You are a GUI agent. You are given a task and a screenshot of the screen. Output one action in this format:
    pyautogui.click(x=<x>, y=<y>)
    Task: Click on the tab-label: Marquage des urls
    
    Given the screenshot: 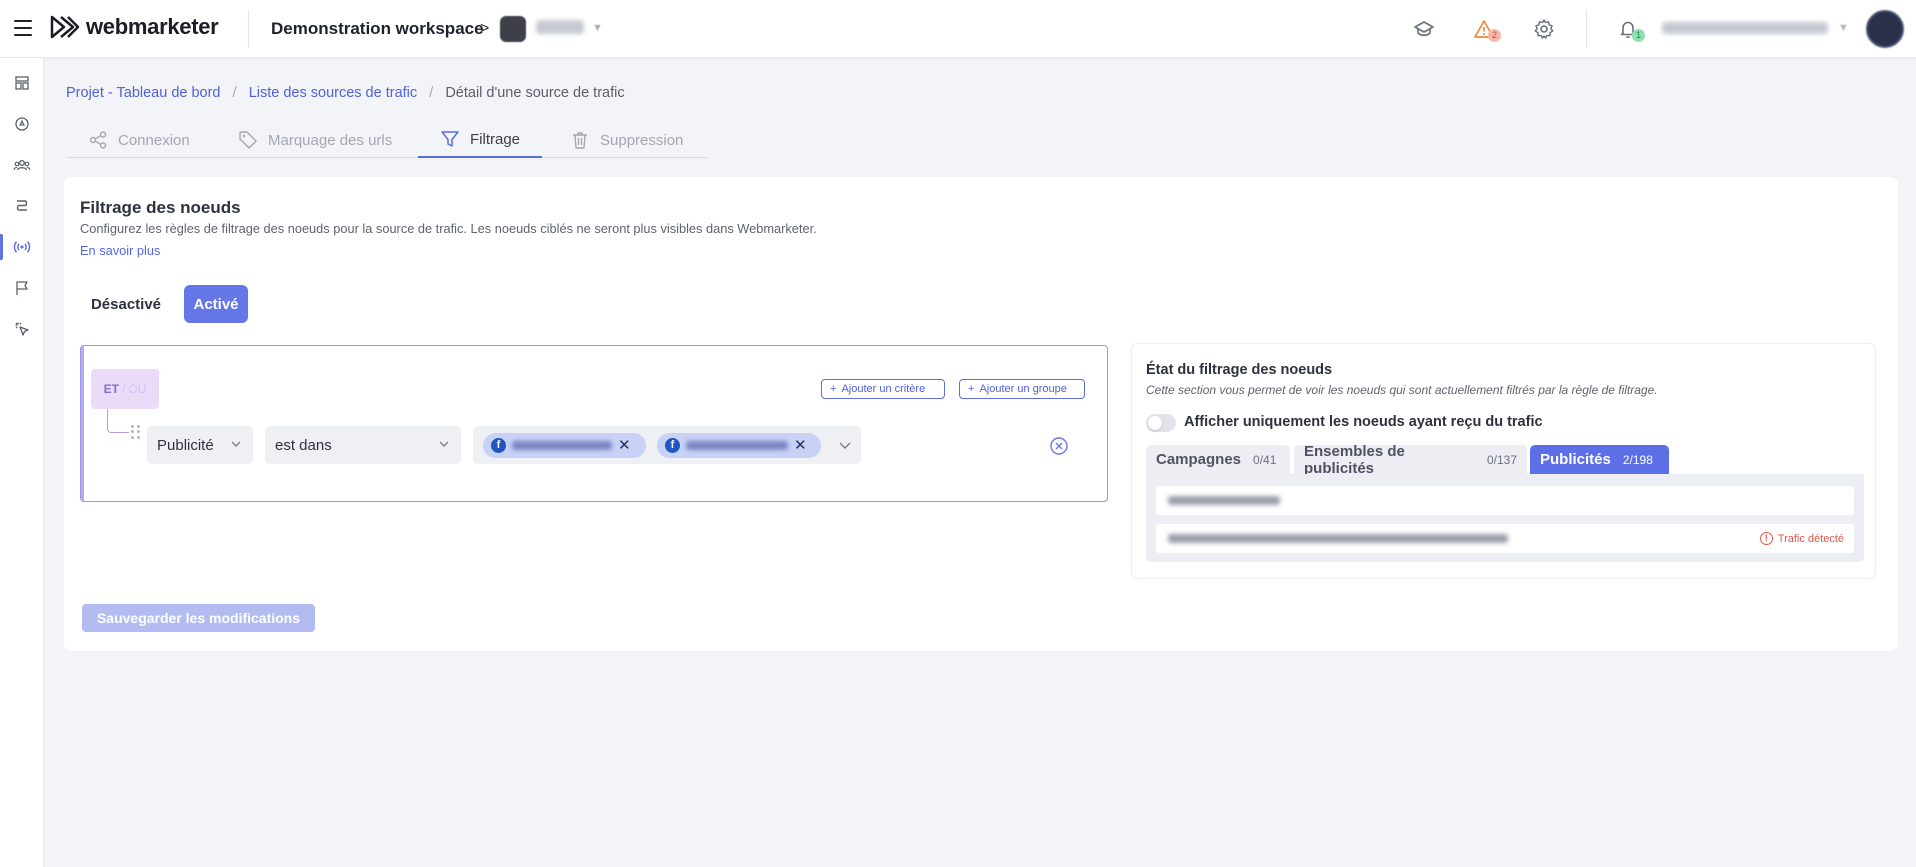 What is the action you would take?
    pyautogui.click(x=330, y=140)
    